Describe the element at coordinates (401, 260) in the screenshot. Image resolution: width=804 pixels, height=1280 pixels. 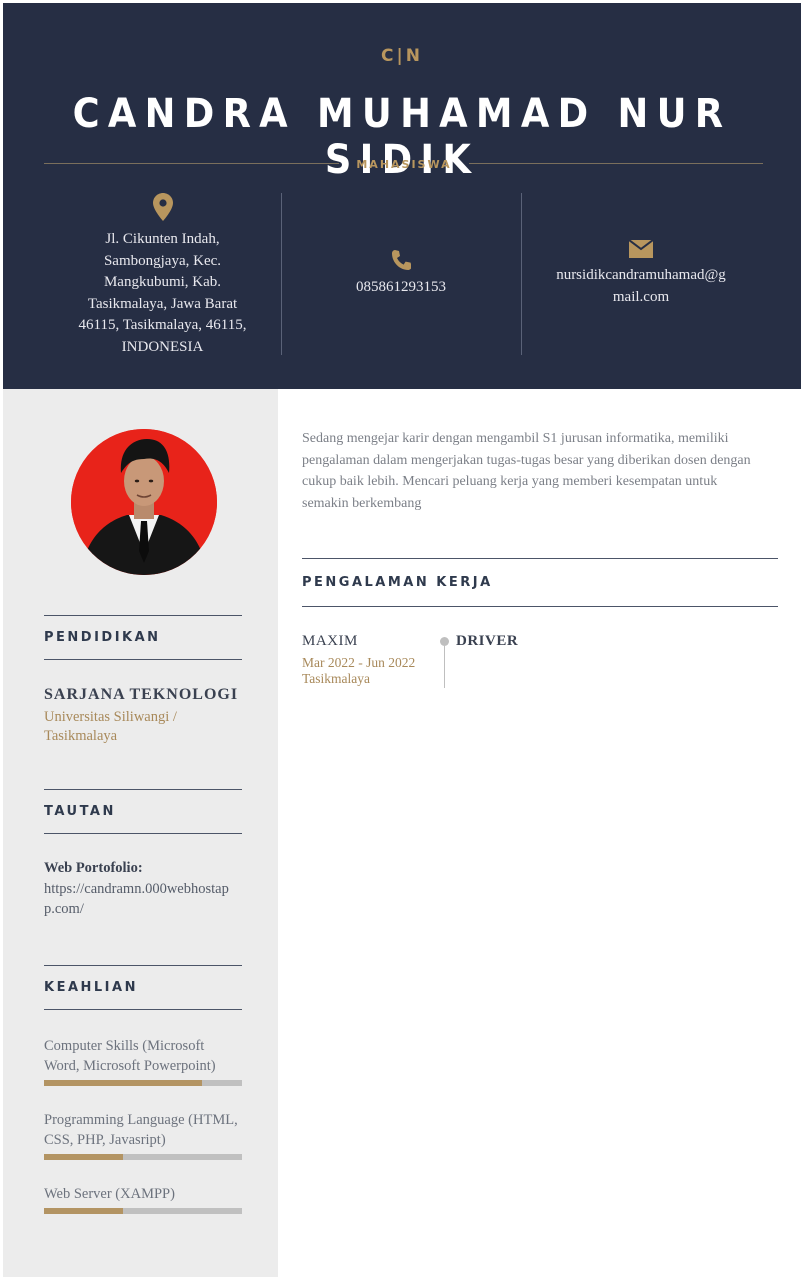
I see `phone-icon` at that location.